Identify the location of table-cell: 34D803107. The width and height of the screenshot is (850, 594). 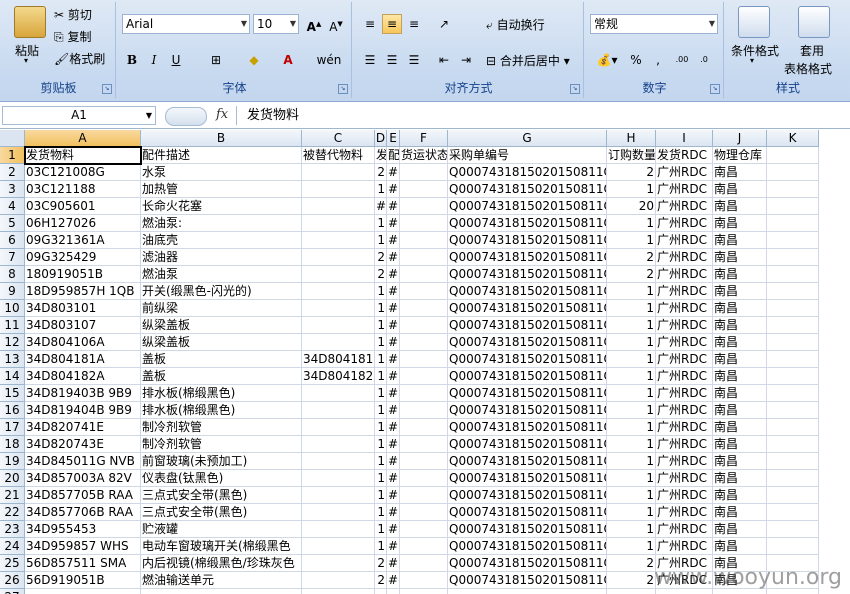
(83, 325).